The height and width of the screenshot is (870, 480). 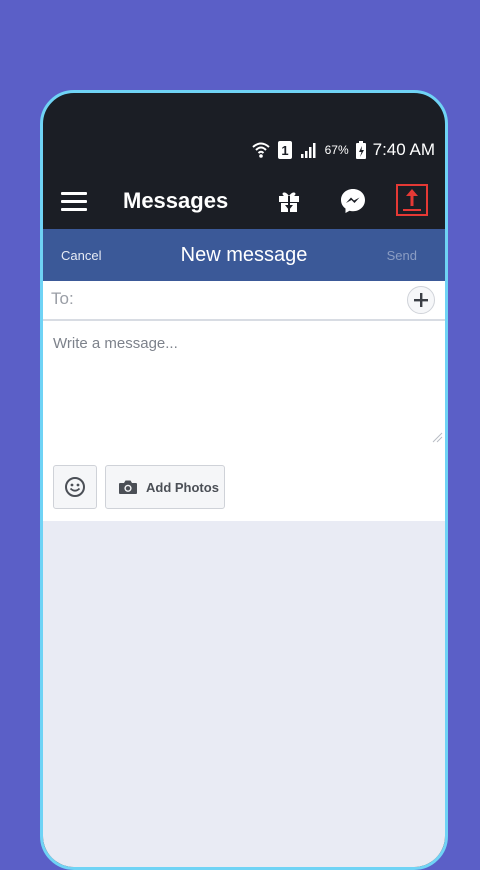 What do you see at coordinates (62, 298) in the screenshot?
I see `recipient-label: To:` at bounding box center [62, 298].